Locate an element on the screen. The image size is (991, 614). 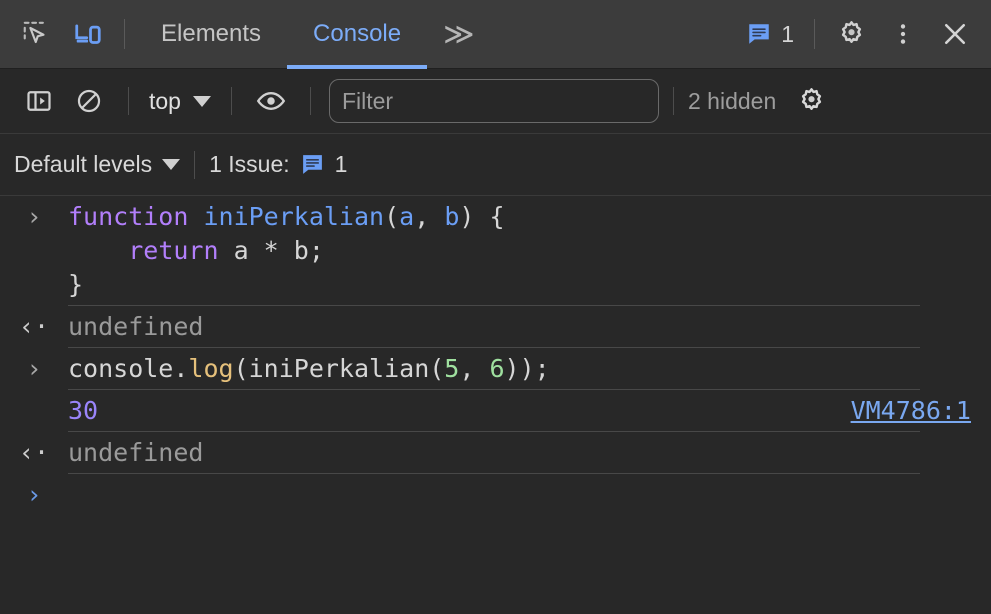
token-pl: )); is located at coordinates (527, 368).